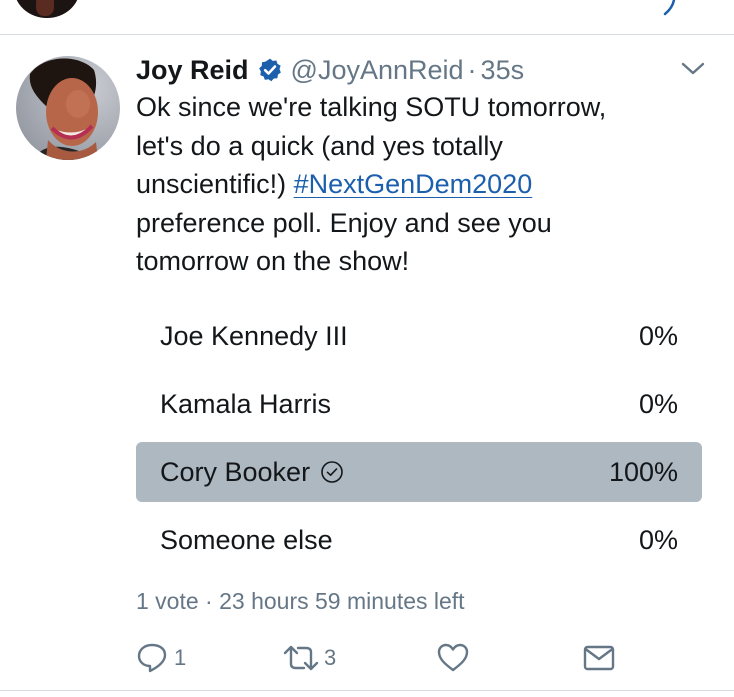 The image size is (734, 697). Describe the element at coordinates (300, 601) in the screenshot. I see `poll-meta: 1 vote · 23 hours 59 minutes left` at that location.